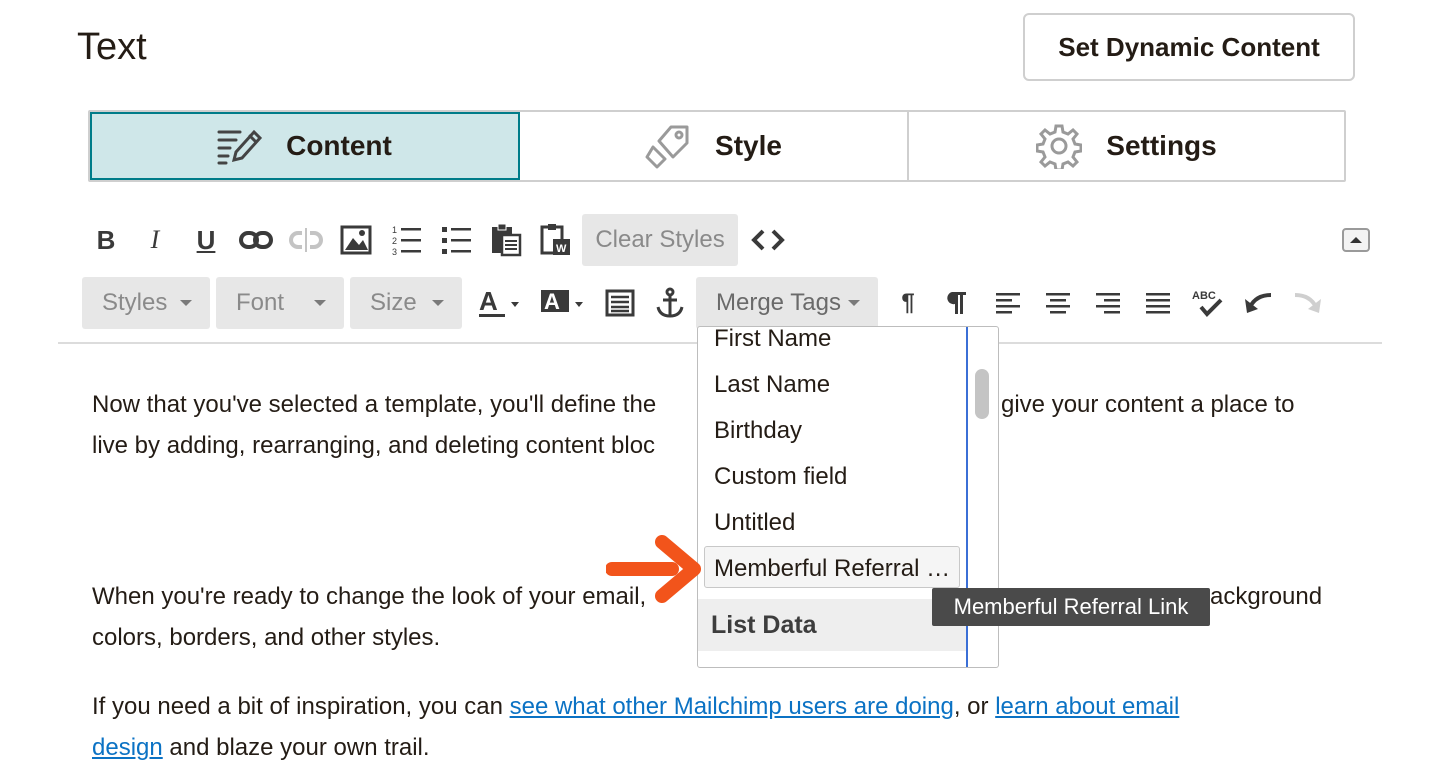 The width and height of the screenshot is (1440, 780). Describe the element at coordinates (982, 394) in the screenshot. I see `menu-scrollbar` at that location.